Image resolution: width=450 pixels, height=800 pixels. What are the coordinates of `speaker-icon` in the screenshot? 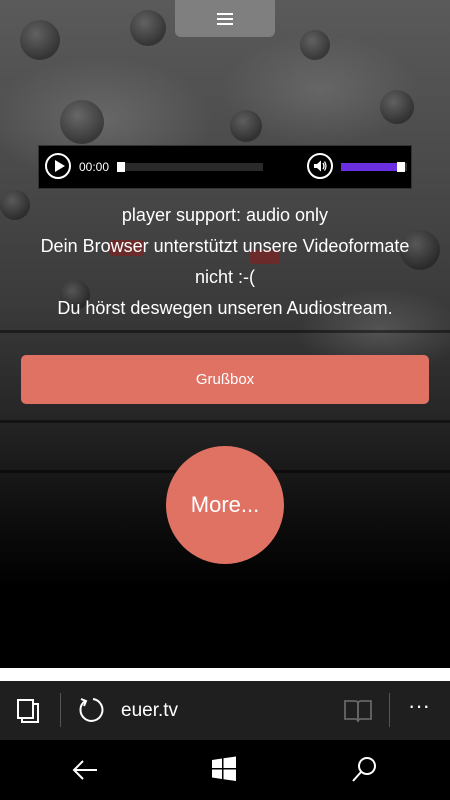 It's located at (320, 166).